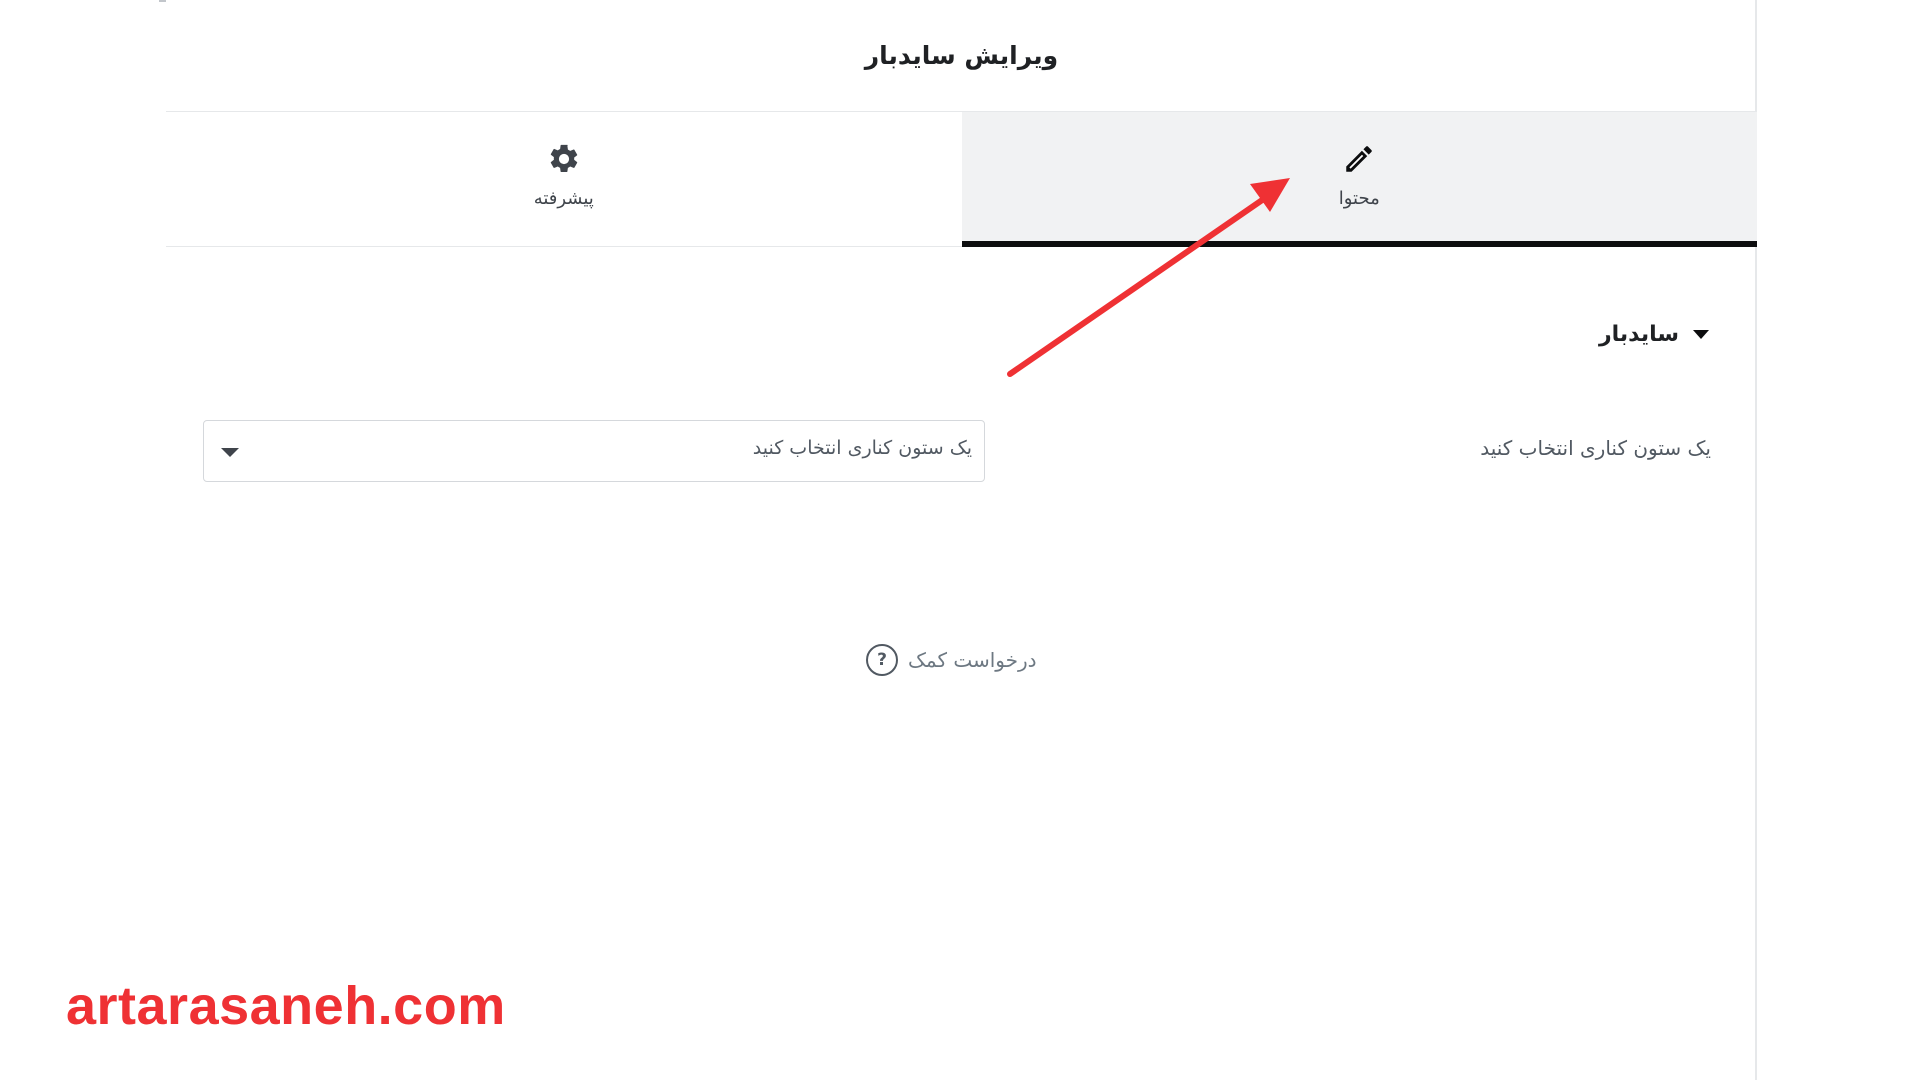 The width and height of the screenshot is (1920, 1080). I want to click on tab-advanced-label: پیشرفته, so click(563, 198).